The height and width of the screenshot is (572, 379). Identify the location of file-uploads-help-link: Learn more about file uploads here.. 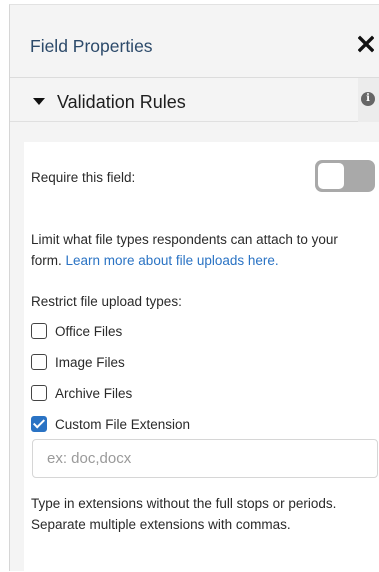
(172, 260).